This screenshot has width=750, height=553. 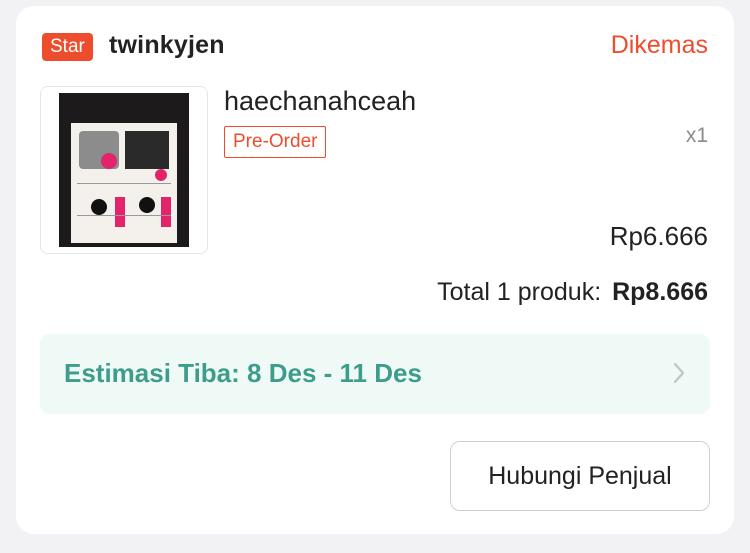 I want to click on shop-name: twinkyjen, so click(x=167, y=45).